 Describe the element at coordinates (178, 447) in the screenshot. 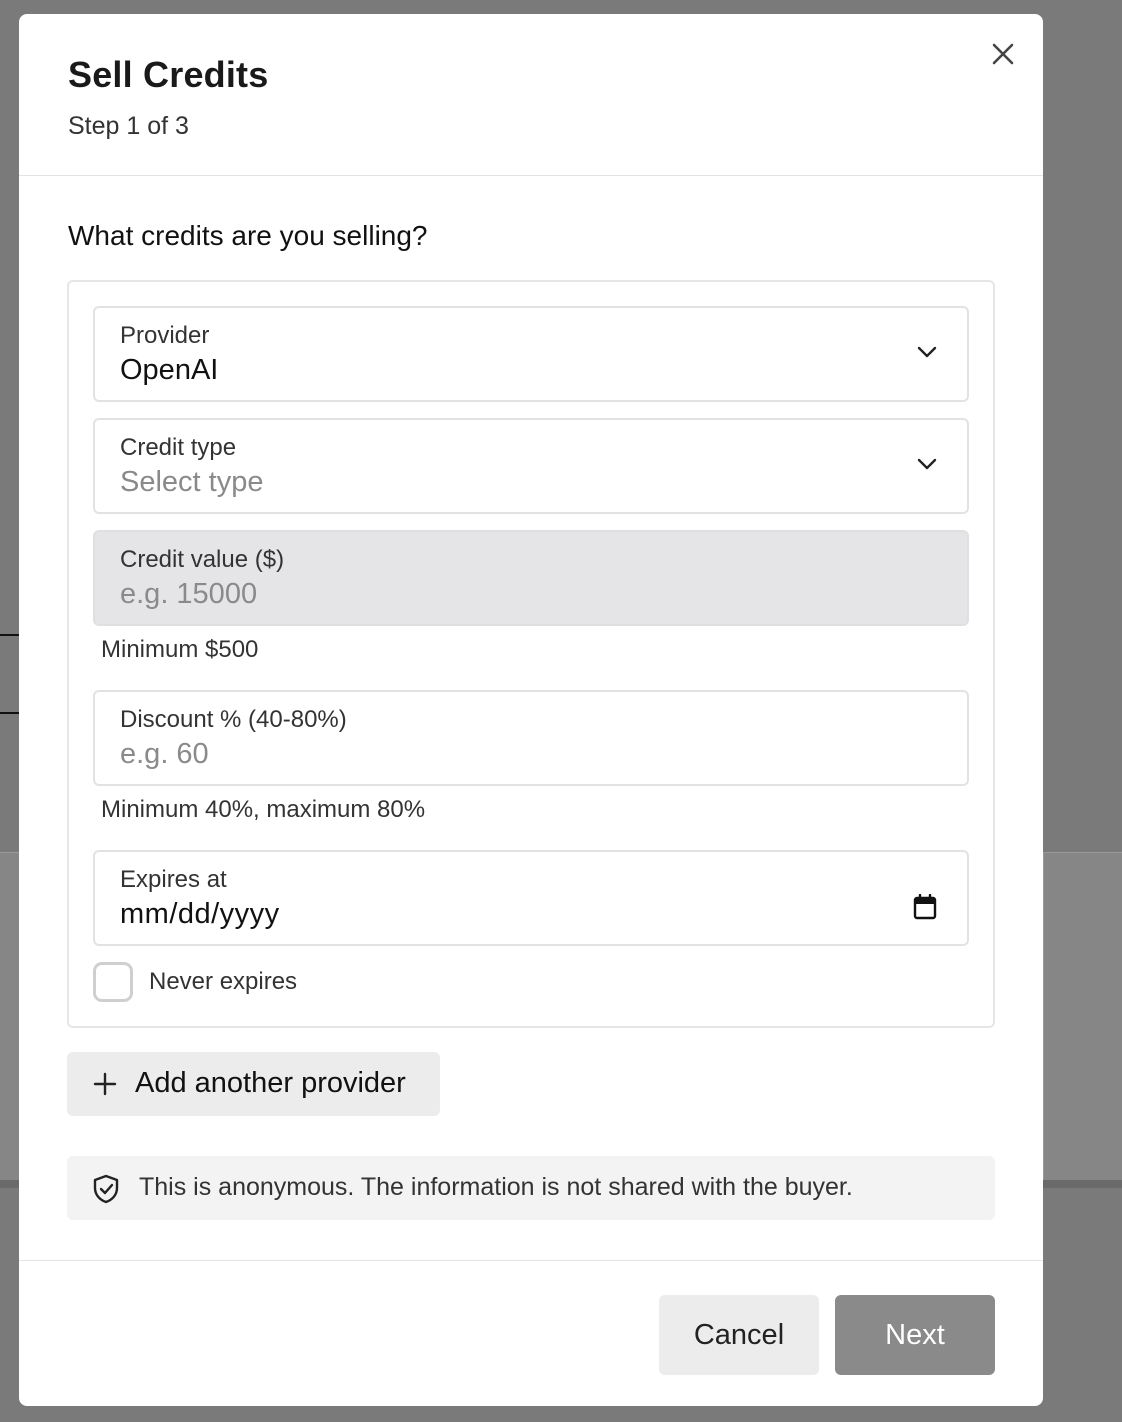

I see `credit-type-label: Credit type` at that location.